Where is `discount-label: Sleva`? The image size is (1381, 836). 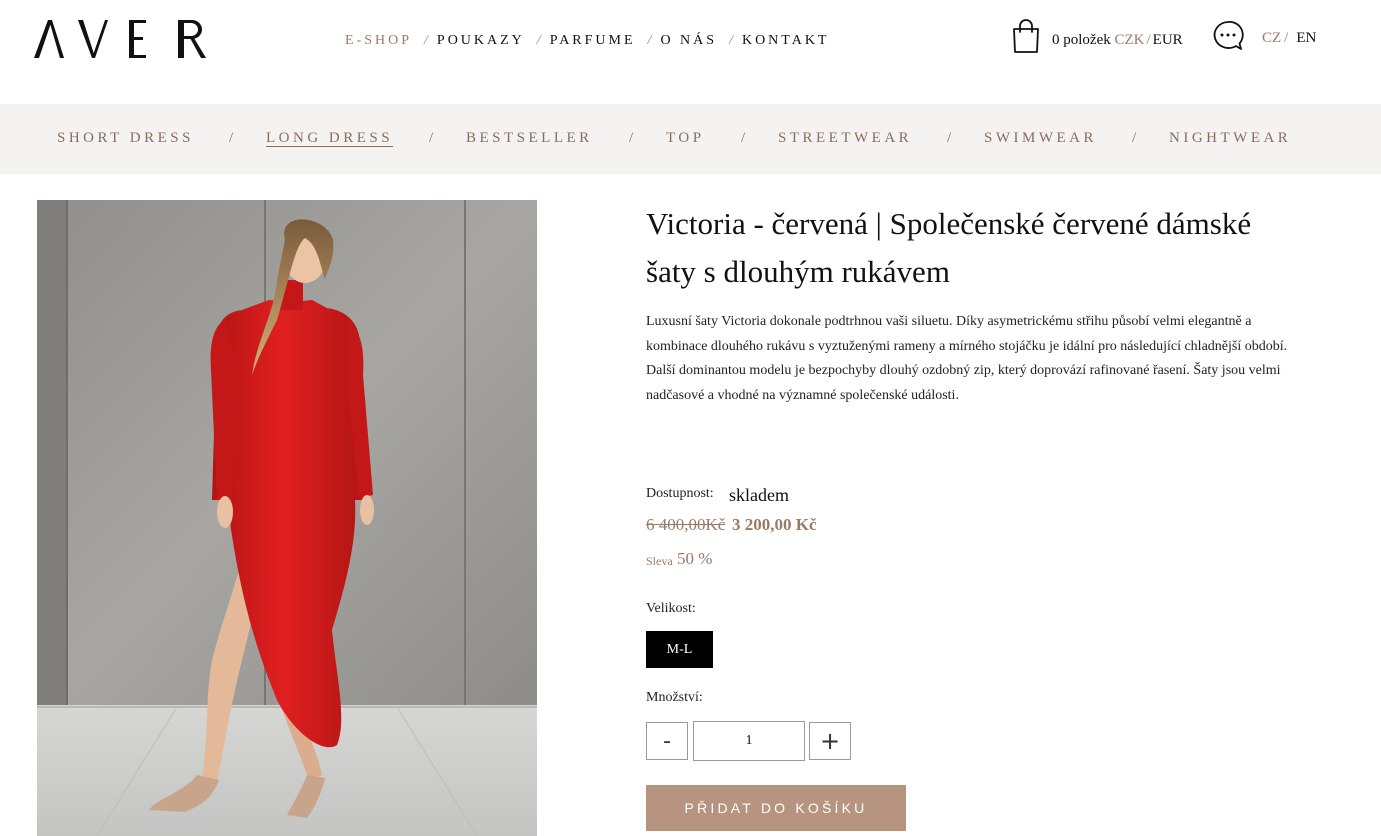
discount-label: Sleva is located at coordinates (659, 561).